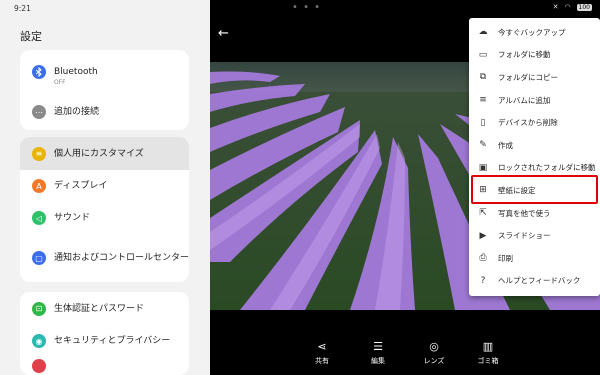 This screenshot has height=375, width=600. What do you see at coordinates (378, 361) in the screenshot?
I see `edit-label: 編集` at bounding box center [378, 361].